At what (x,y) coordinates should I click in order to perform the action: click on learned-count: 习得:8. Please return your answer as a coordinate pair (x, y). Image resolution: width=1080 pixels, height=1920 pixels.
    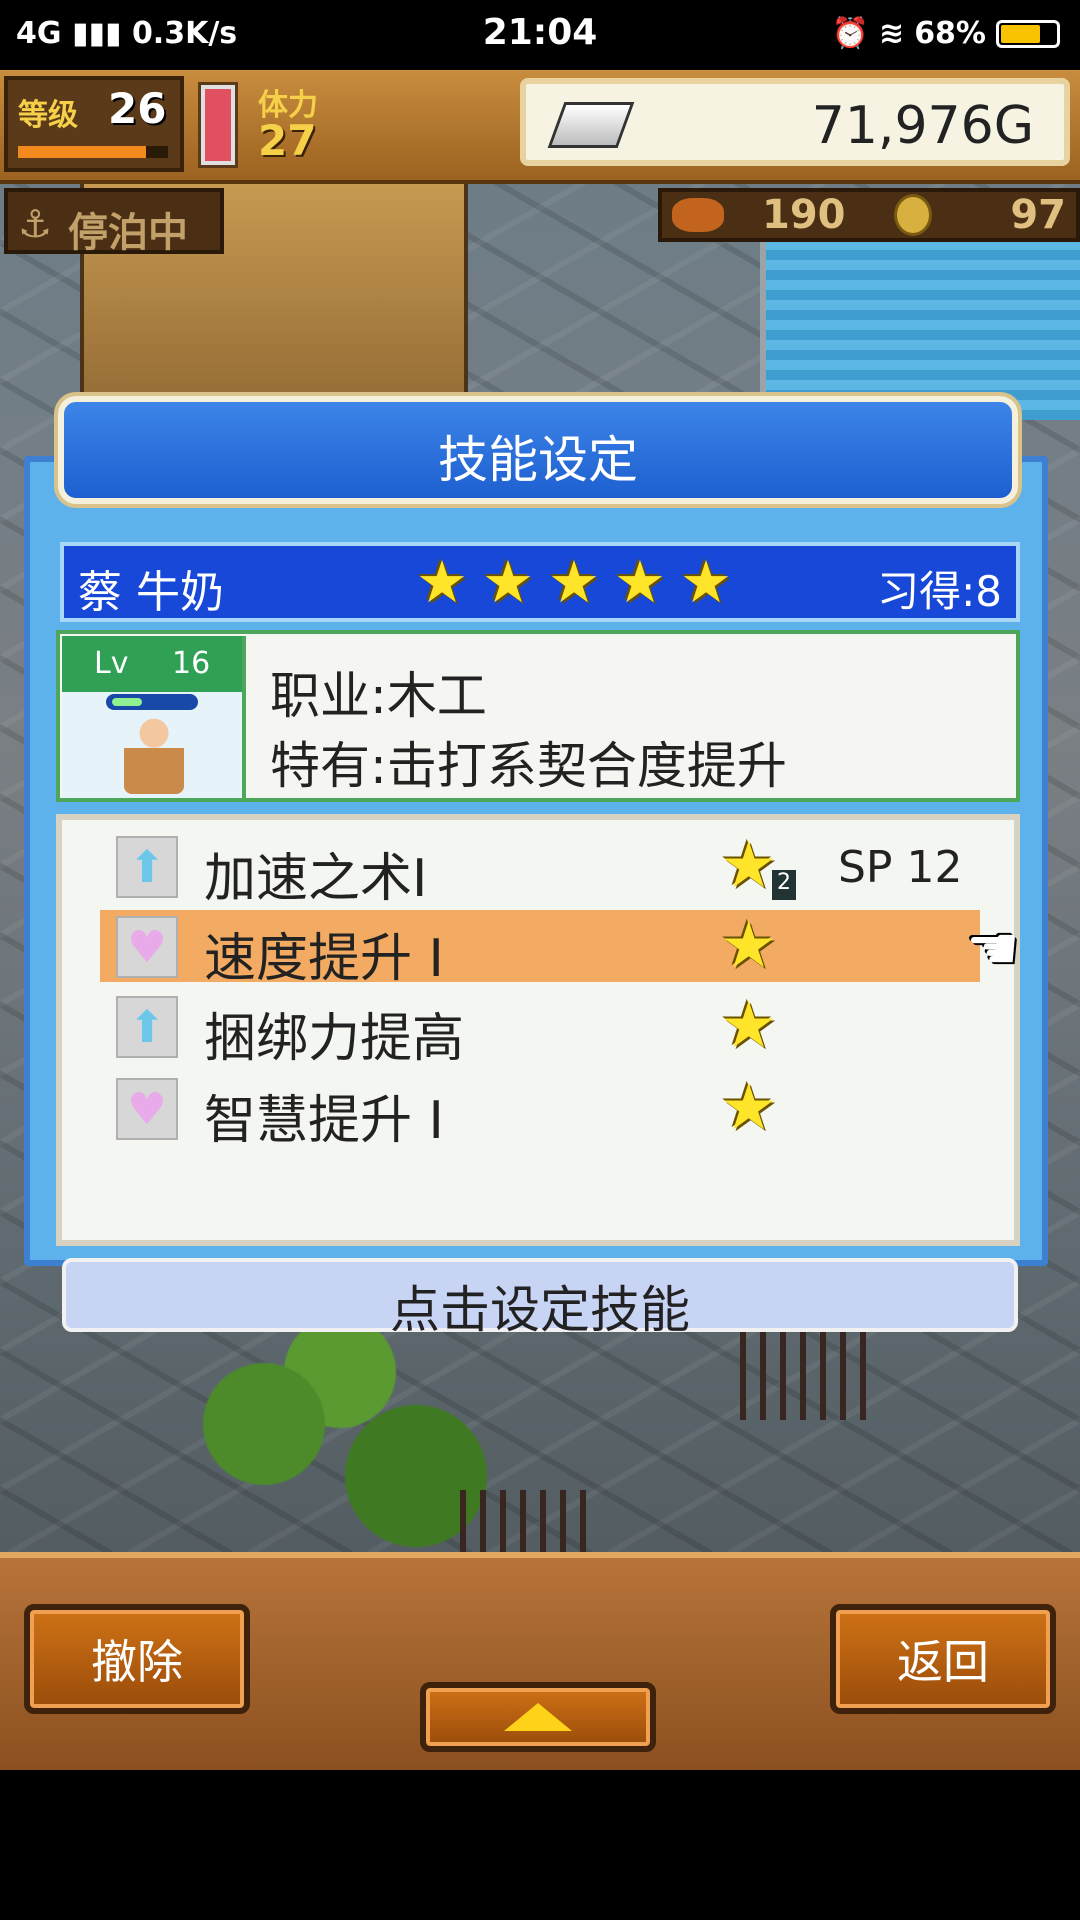
    Looking at the image, I should click on (939, 591).